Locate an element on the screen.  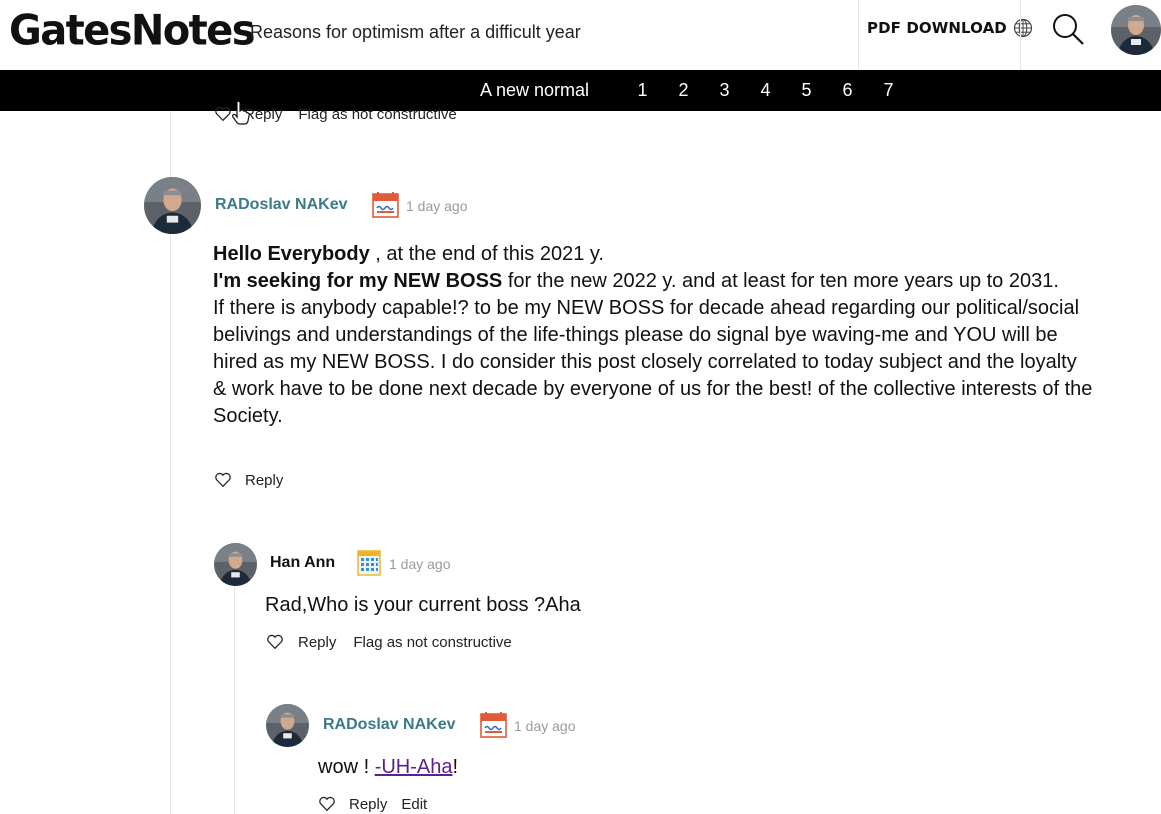
comment-author: Han Ann is located at coordinates (302, 563).